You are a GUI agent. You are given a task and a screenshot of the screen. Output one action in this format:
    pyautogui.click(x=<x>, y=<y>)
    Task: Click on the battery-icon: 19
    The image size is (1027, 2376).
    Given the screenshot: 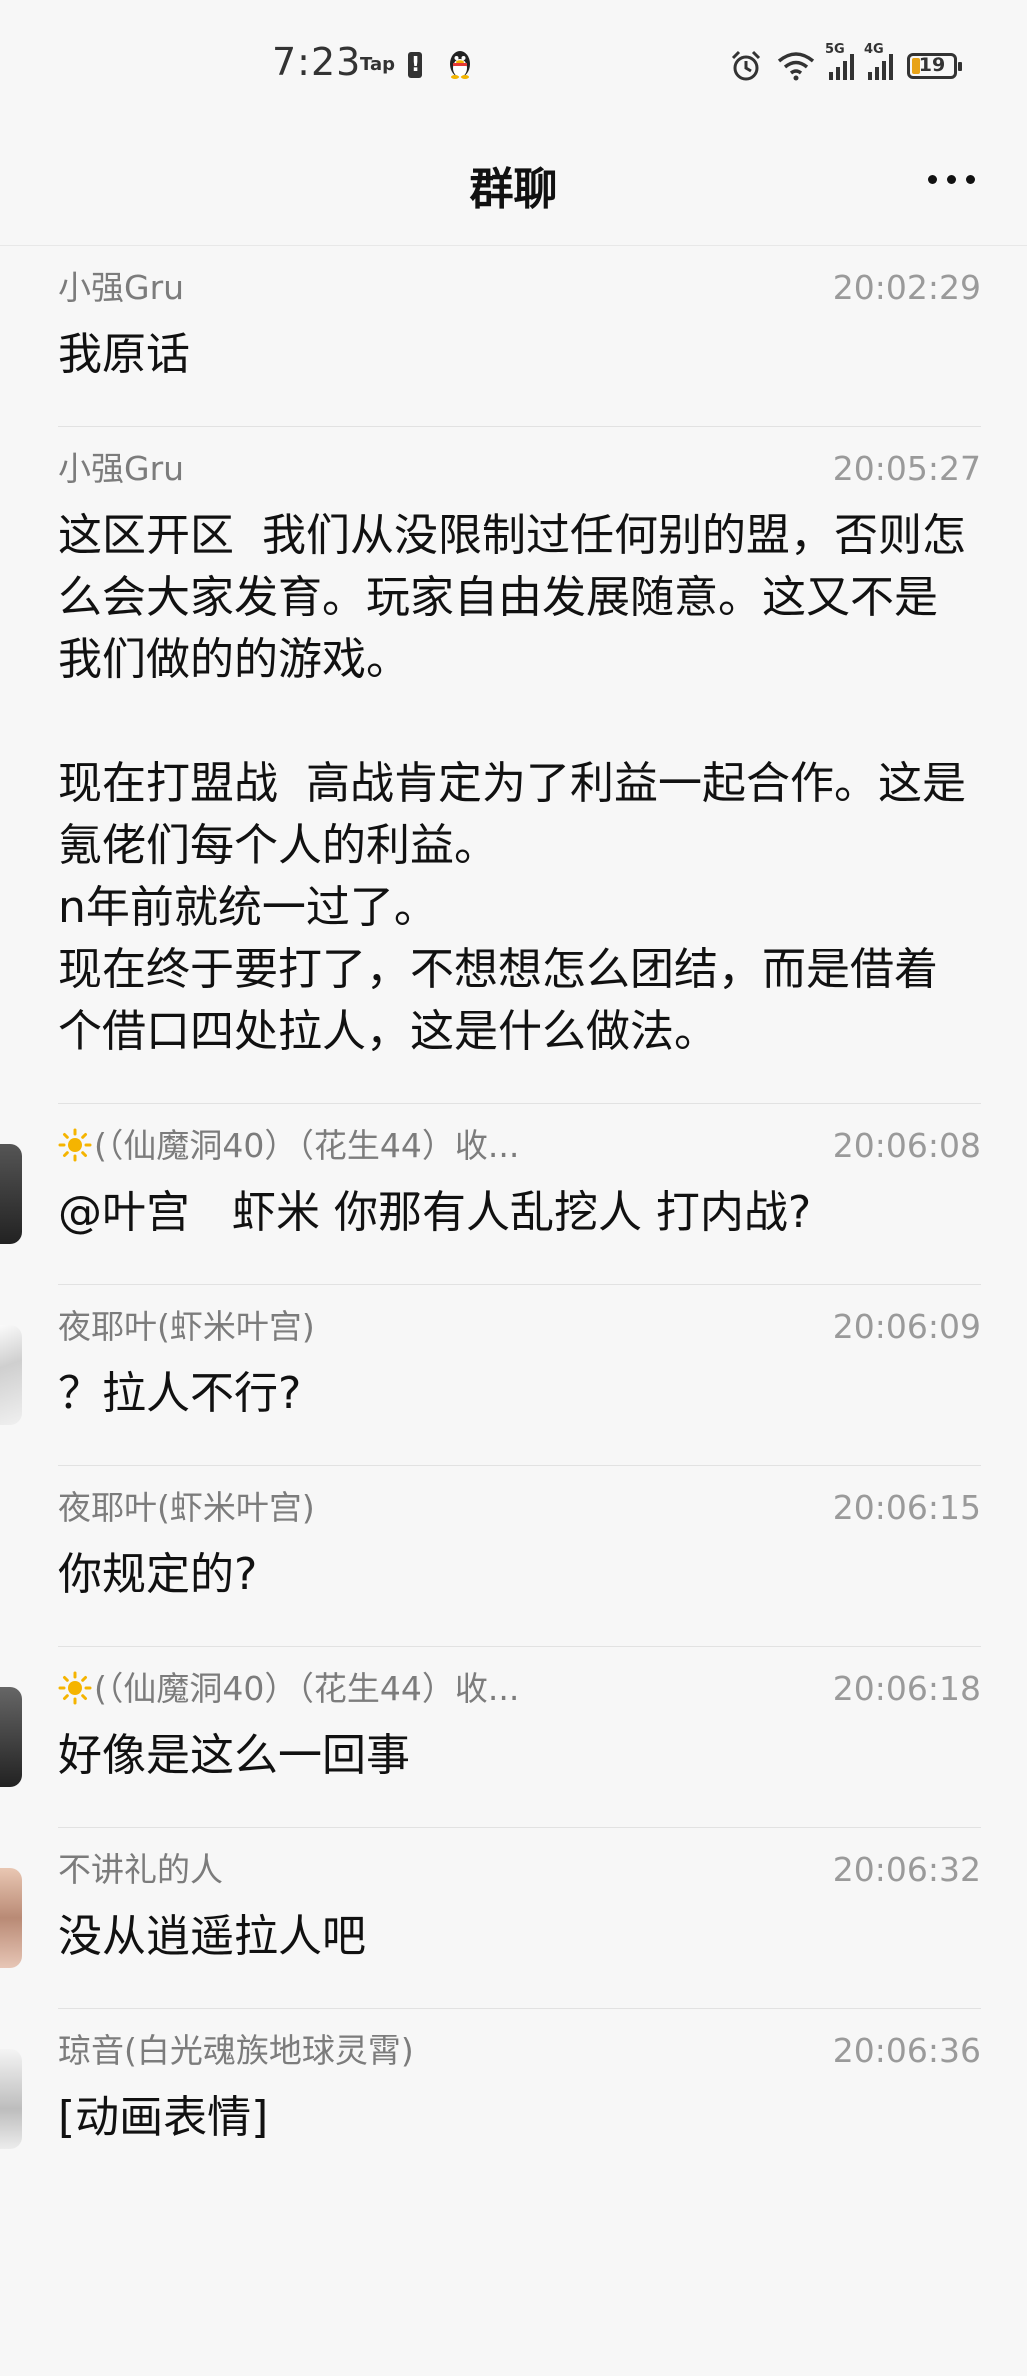 What is the action you would take?
    pyautogui.click(x=934, y=66)
    